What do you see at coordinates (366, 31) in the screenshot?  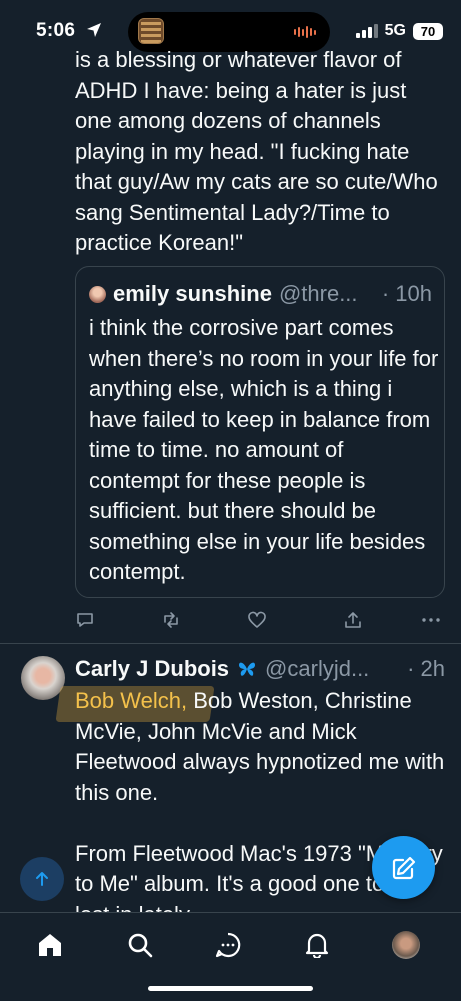 I see `signal-icon` at bounding box center [366, 31].